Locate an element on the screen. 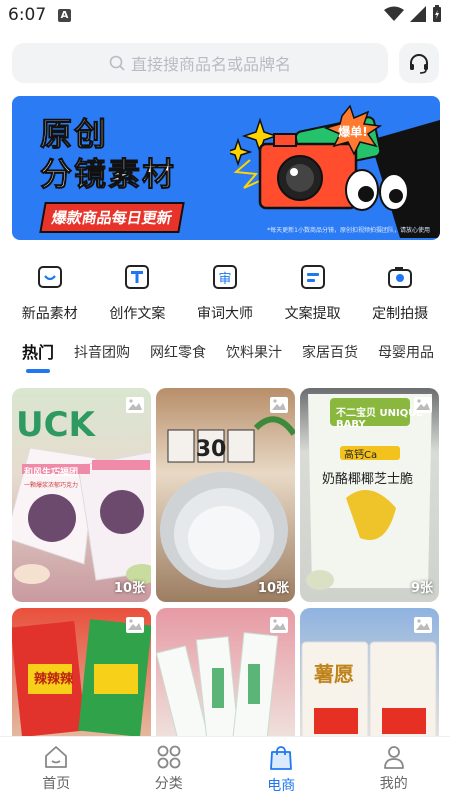  nav-home: 首页 is located at coordinates (56, 768).